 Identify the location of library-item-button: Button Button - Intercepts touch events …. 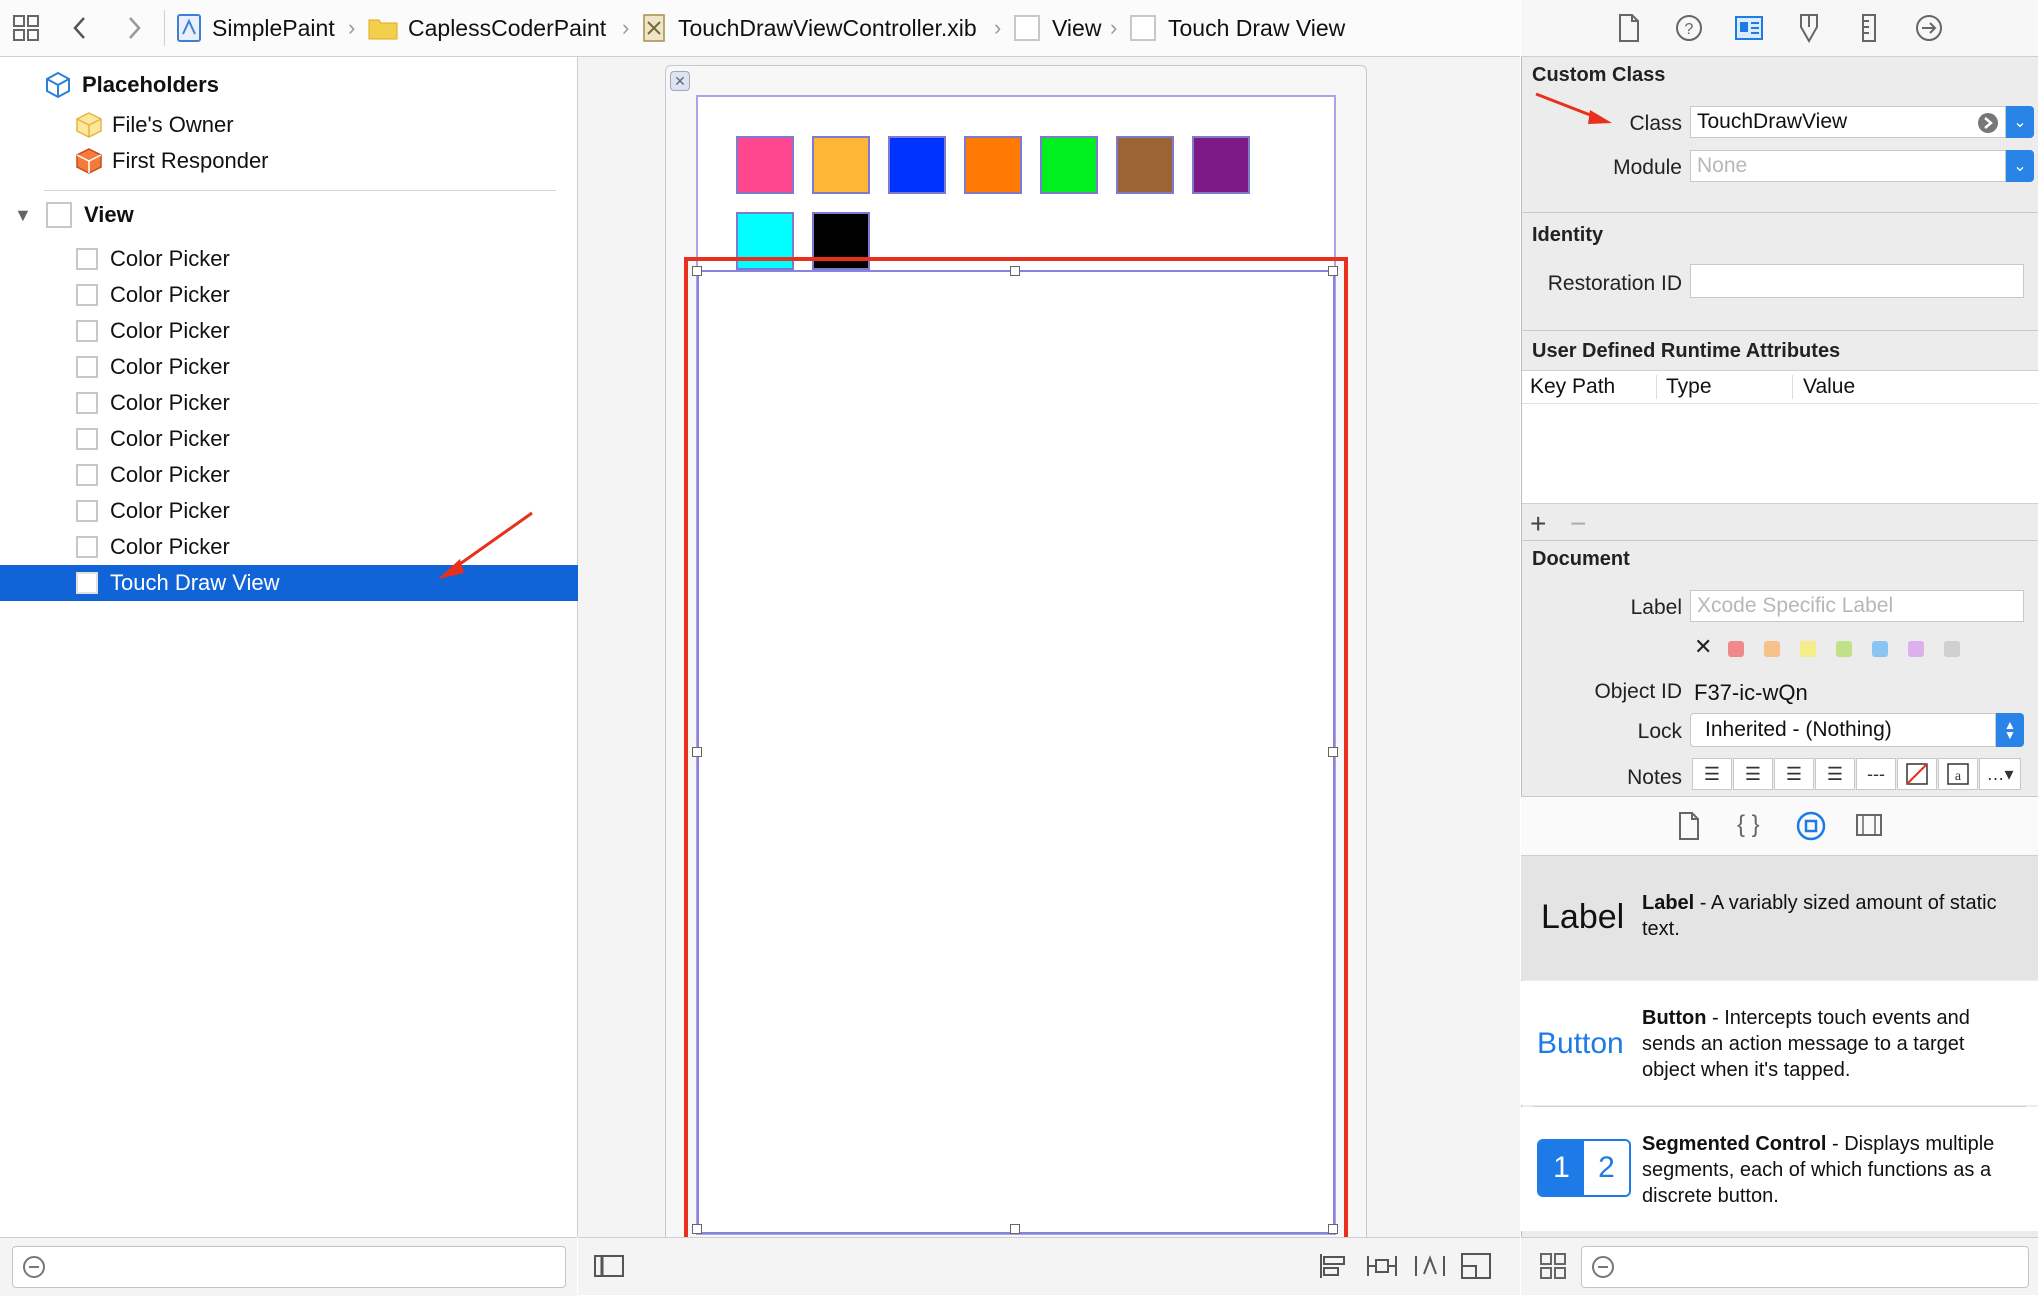
(1779, 1043).